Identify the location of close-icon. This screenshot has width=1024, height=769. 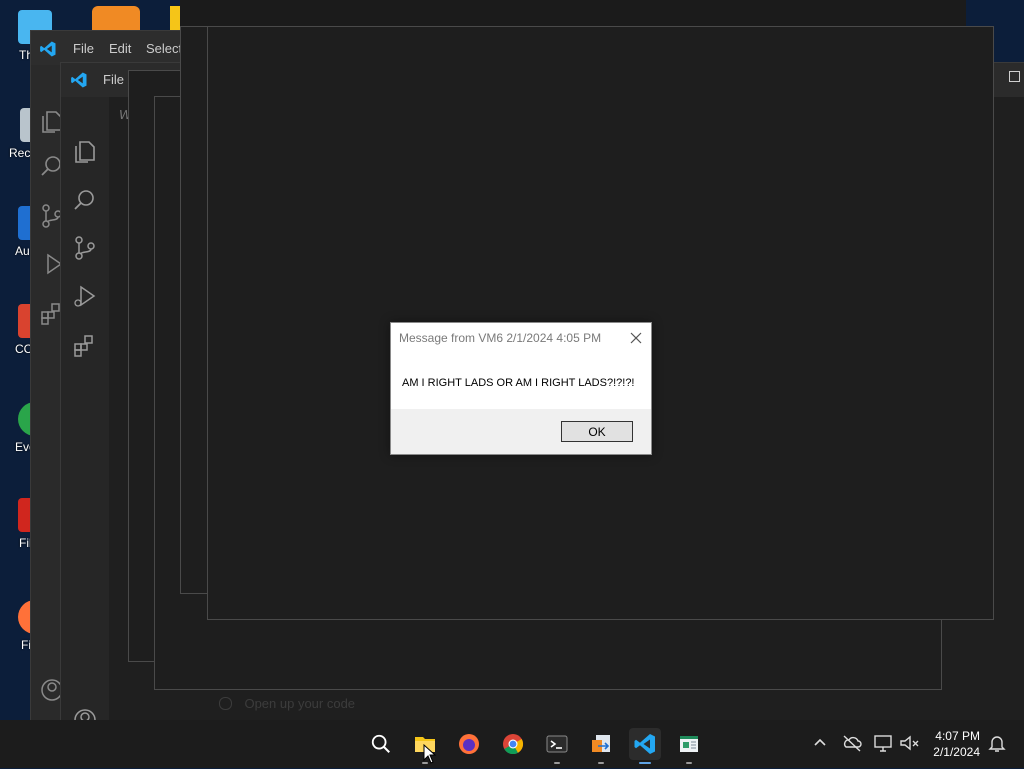
(636, 338).